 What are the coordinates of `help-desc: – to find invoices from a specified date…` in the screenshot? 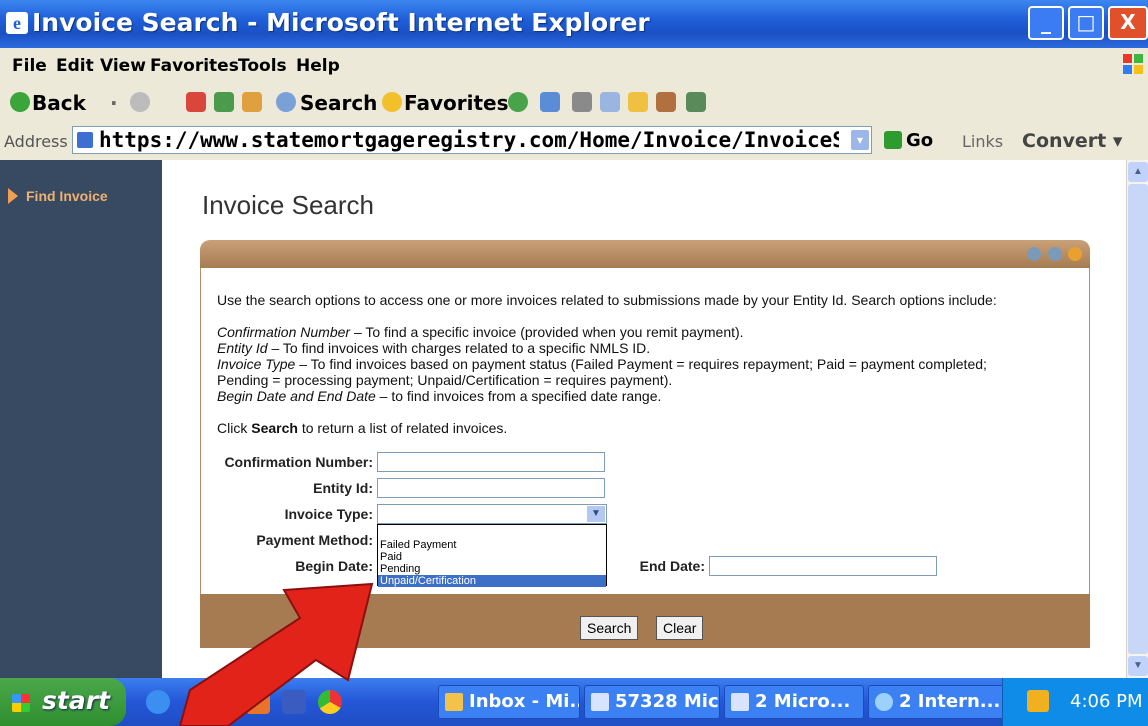 It's located at (518, 396).